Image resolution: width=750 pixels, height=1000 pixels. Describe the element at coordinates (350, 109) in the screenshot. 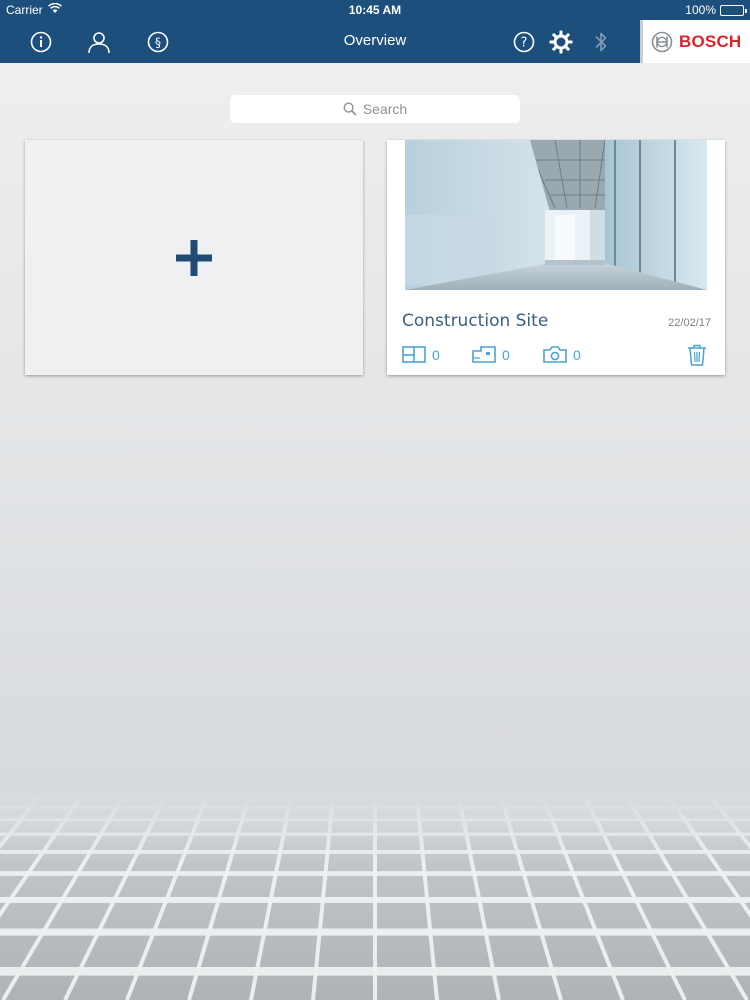

I see `search-icon` at that location.